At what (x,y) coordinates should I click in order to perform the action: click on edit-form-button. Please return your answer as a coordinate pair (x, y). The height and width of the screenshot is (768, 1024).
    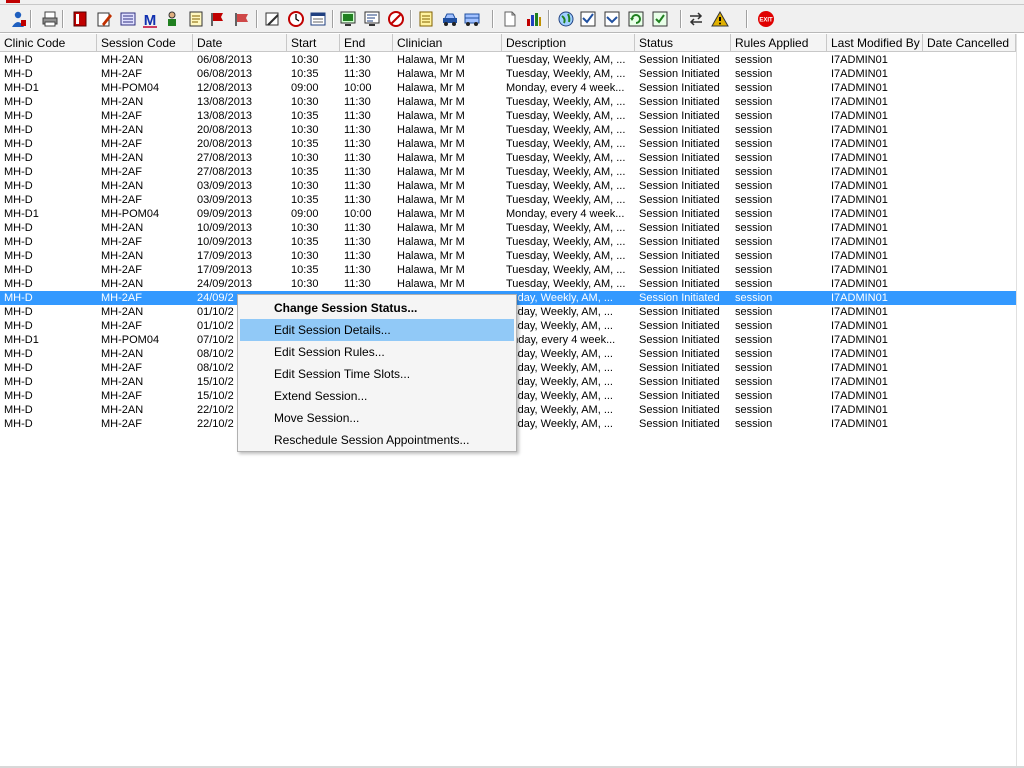
    Looking at the image, I should click on (104, 19).